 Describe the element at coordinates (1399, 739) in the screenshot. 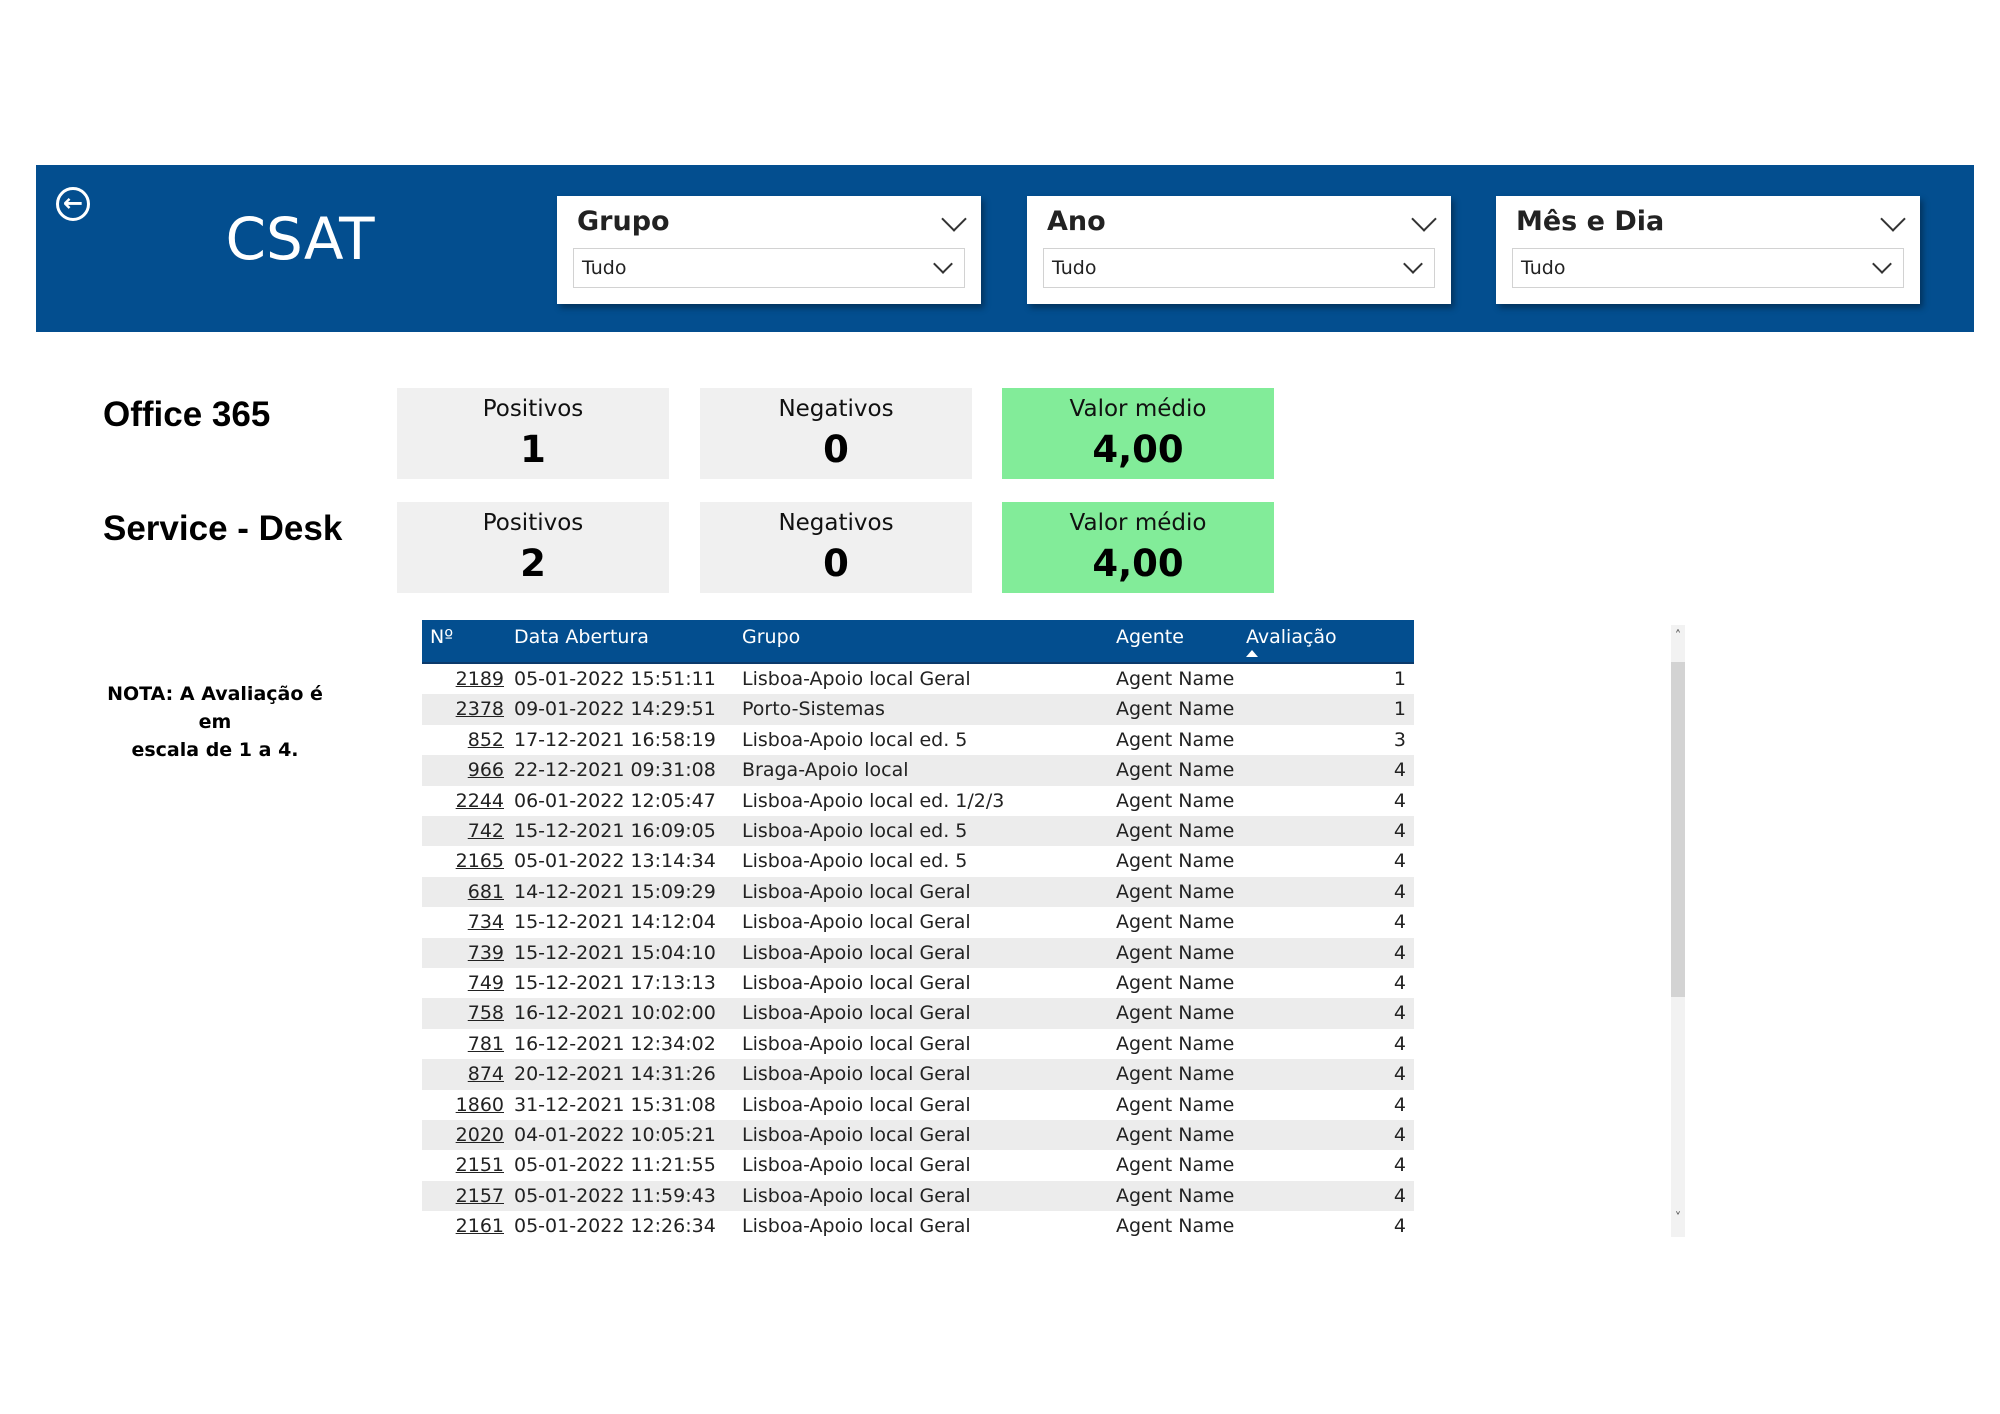

I see `row-rating: 3` at that location.